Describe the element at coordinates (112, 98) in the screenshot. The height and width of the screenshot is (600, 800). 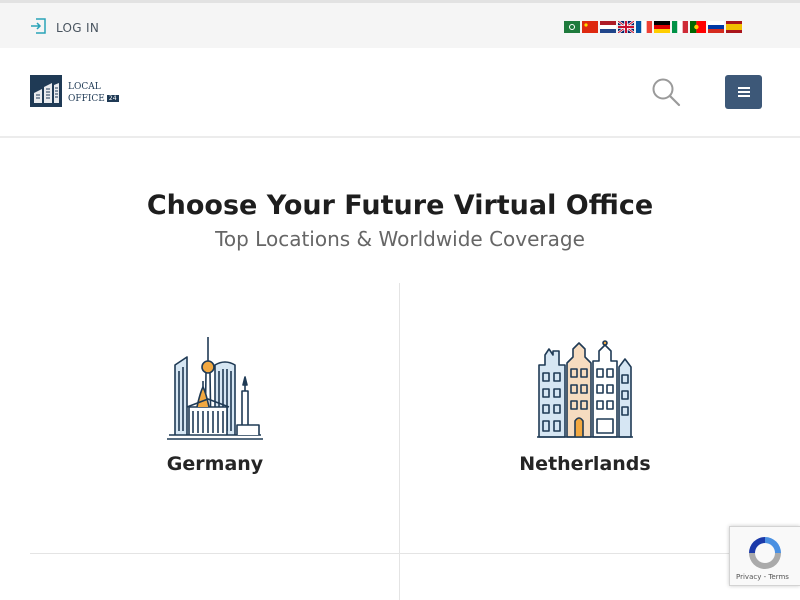
I see `logo-badge: 24` at that location.